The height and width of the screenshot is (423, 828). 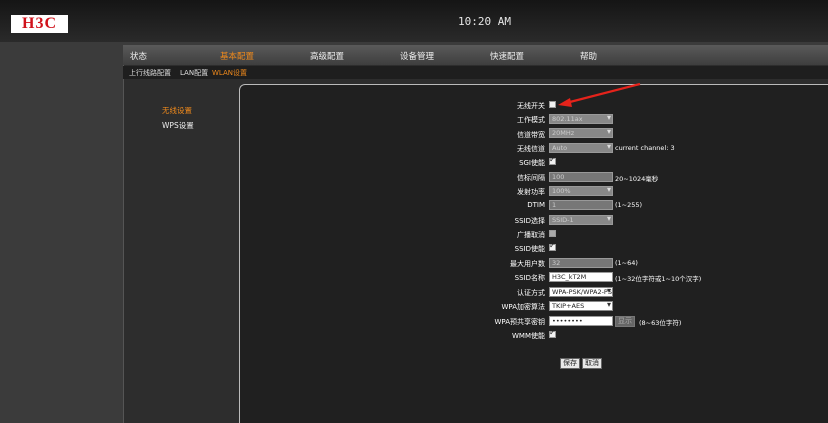 I want to click on red-arrow-annotation, so click(x=599, y=94).